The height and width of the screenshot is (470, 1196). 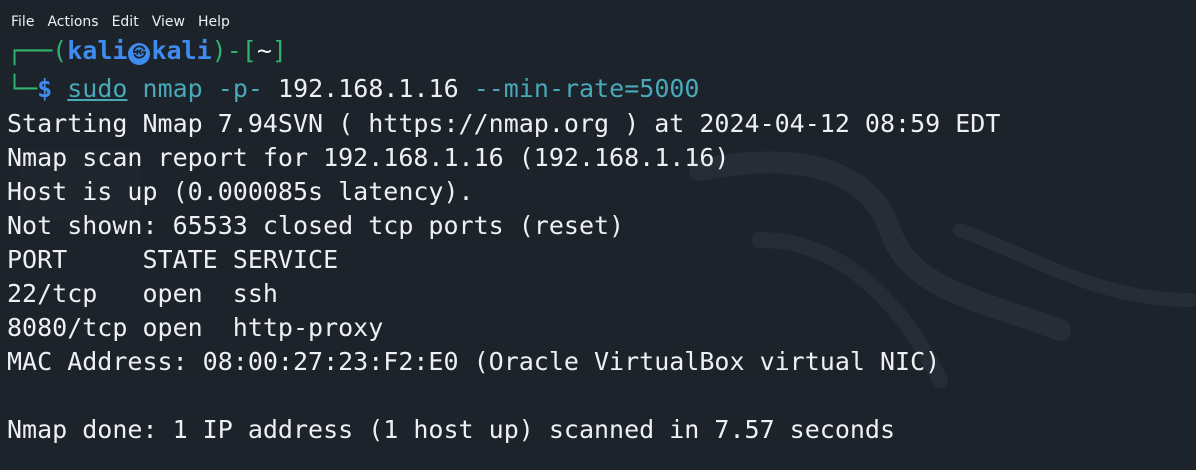 What do you see at coordinates (45, 88) in the screenshot?
I see `prompt-dollar: $` at bounding box center [45, 88].